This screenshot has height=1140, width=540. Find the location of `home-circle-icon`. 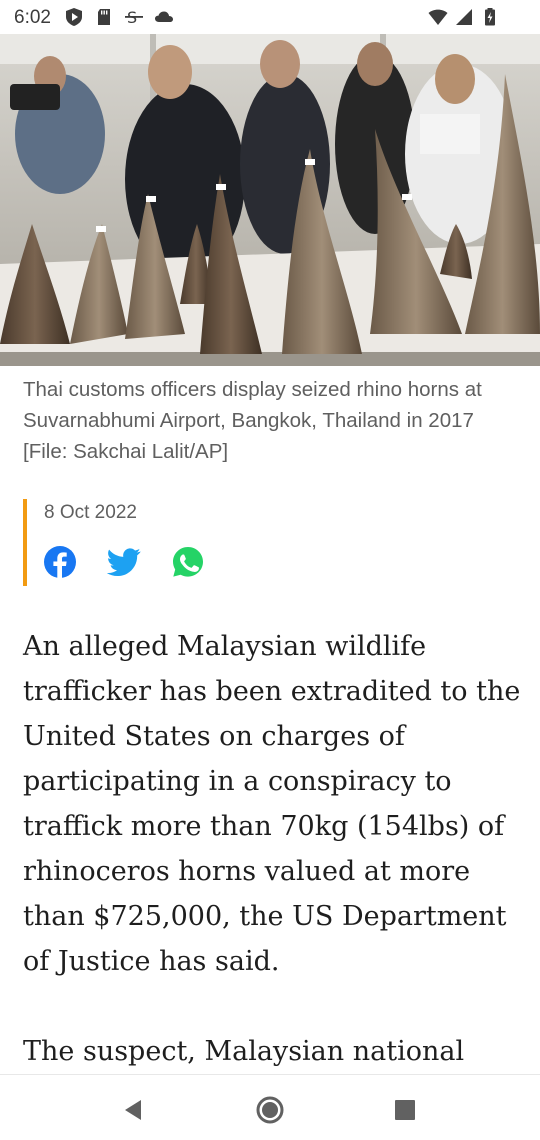

home-circle-icon is located at coordinates (270, 1110).